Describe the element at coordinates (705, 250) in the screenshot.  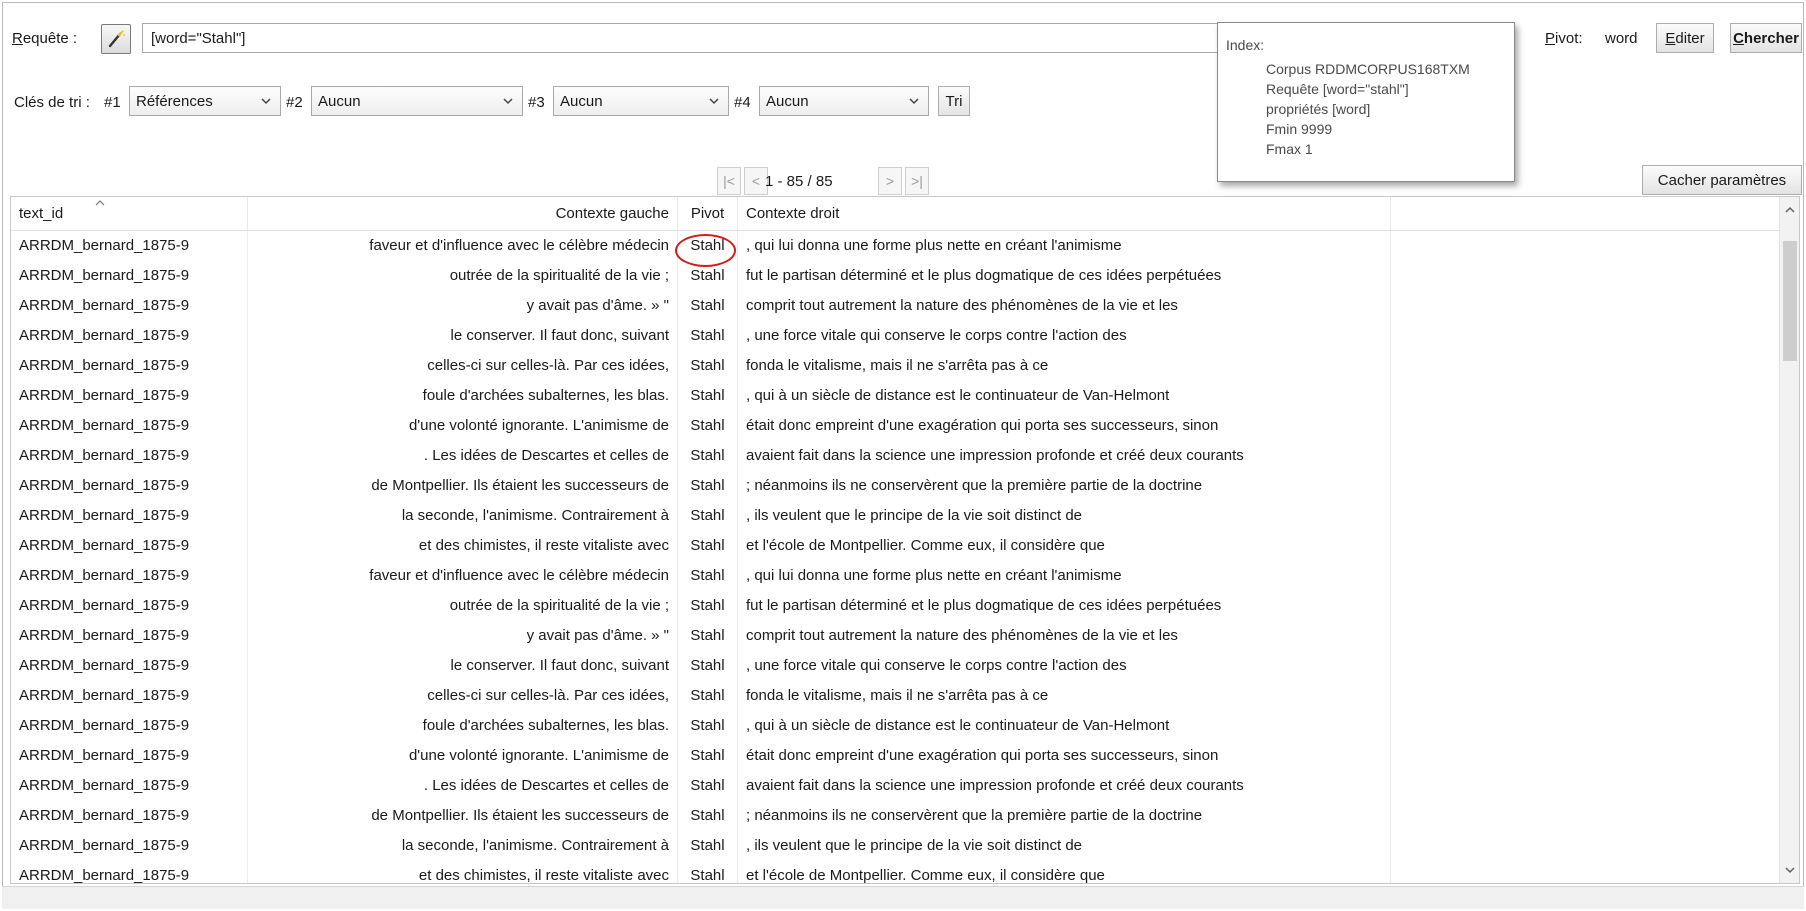
I see `pivot-highlight-circle` at that location.